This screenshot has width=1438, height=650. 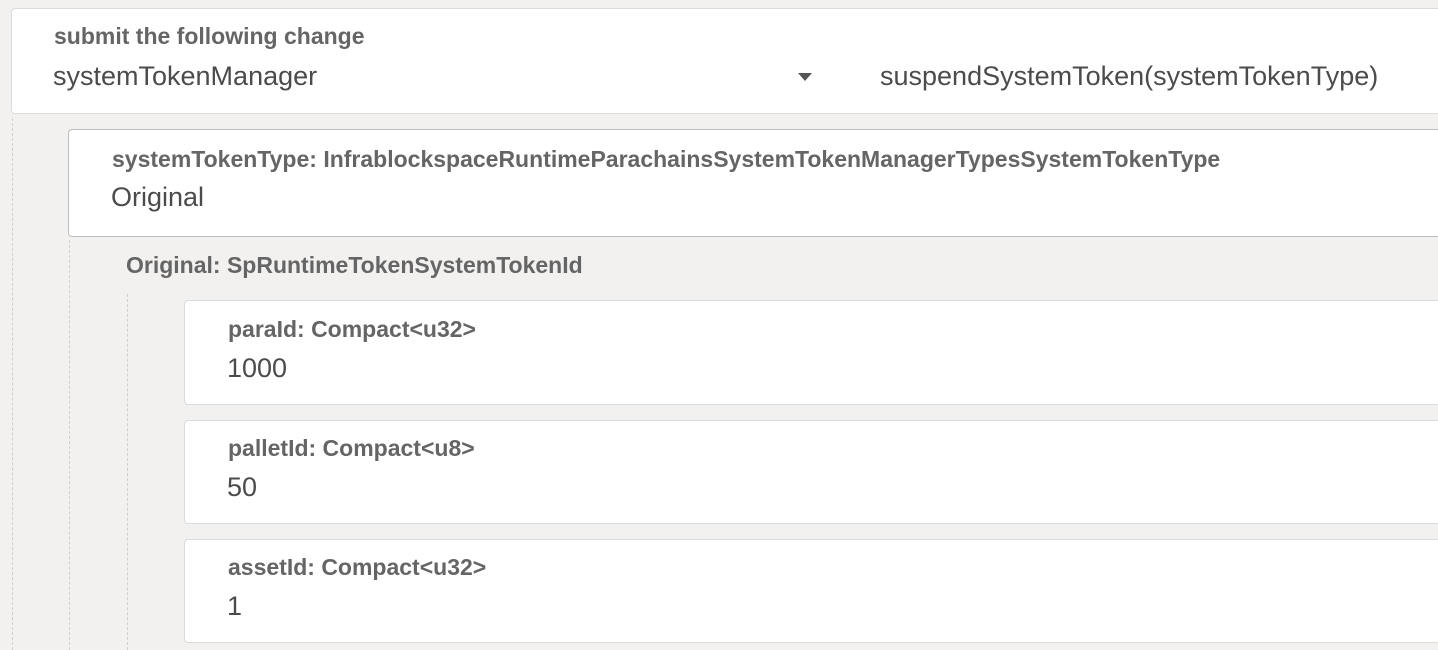 I want to click on method-select: suspendSystemToken(systemTokenType), so click(x=1150, y=78).